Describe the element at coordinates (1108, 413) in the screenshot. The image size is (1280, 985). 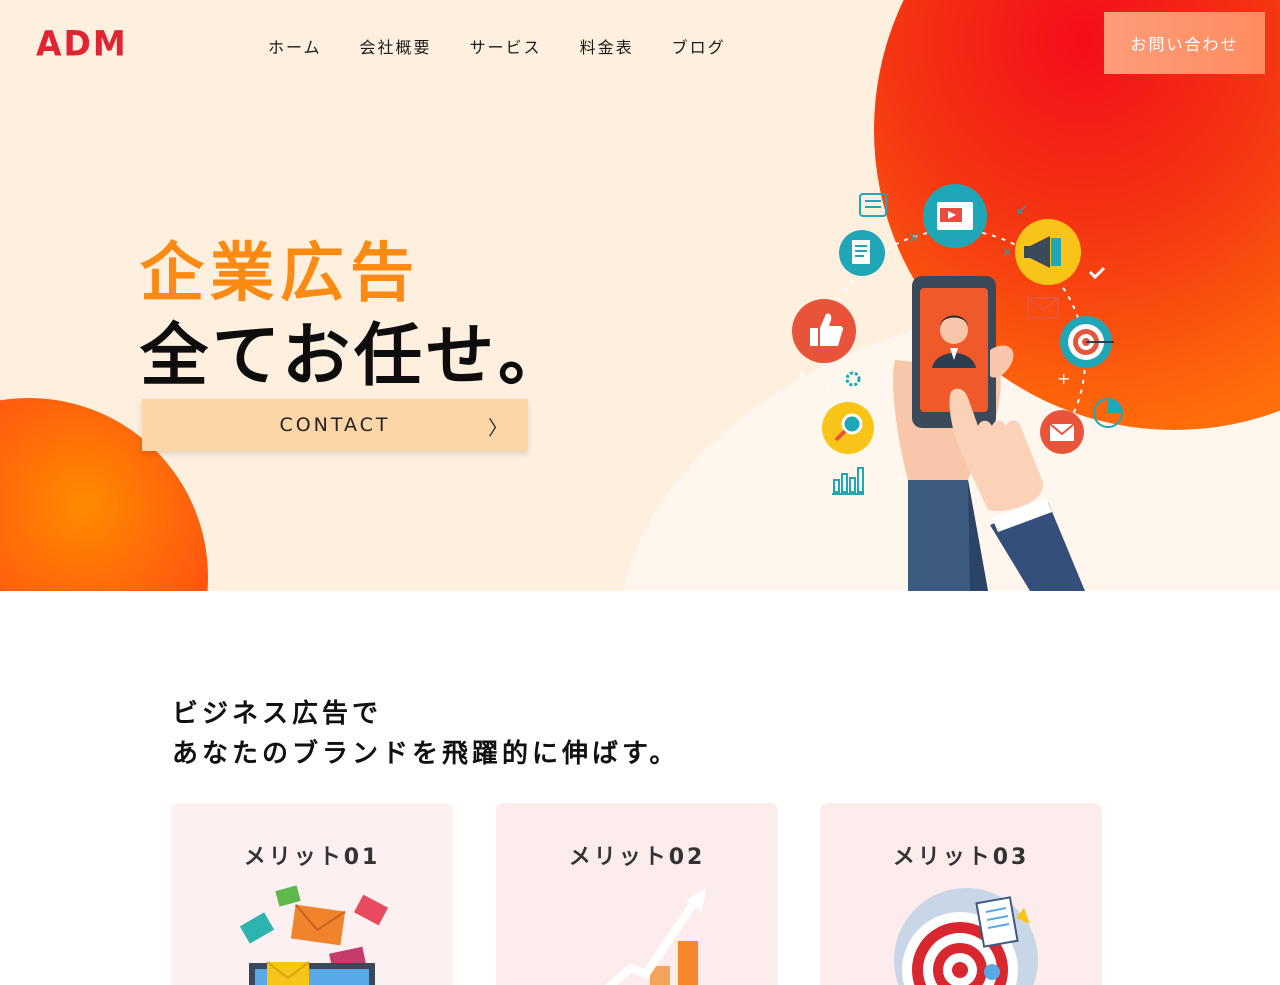
I see `pie-chart-icon` at that location.